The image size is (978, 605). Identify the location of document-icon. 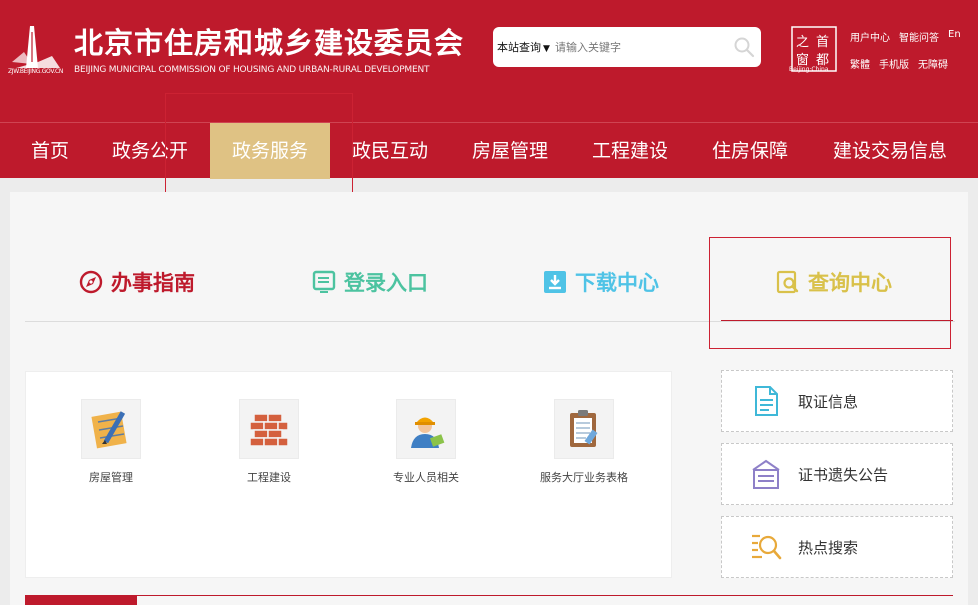
(766, 401).